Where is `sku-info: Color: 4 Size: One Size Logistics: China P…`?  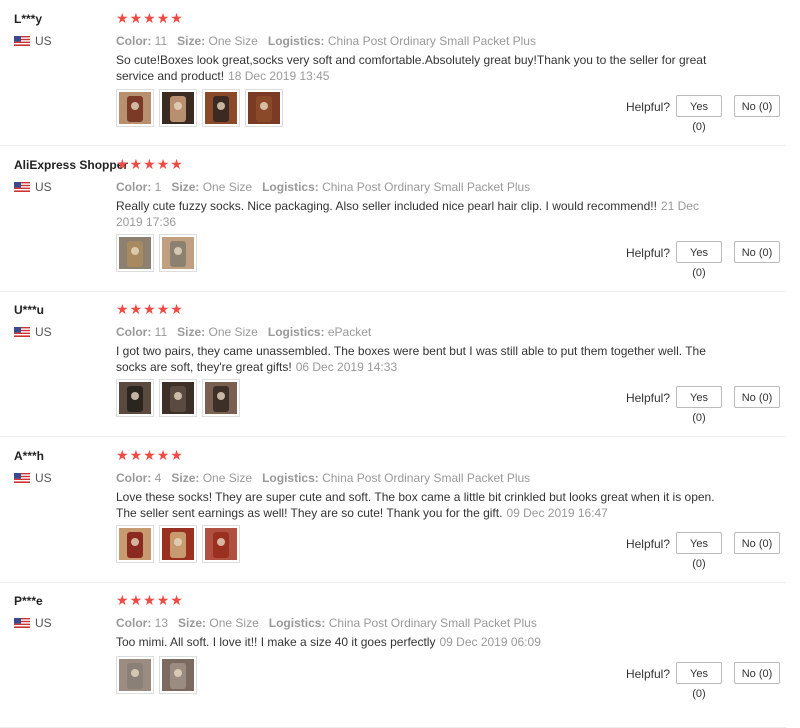 sku-info: Color: 4 Size: One Size Logistics: China P… is located at coordinates (323, 478).